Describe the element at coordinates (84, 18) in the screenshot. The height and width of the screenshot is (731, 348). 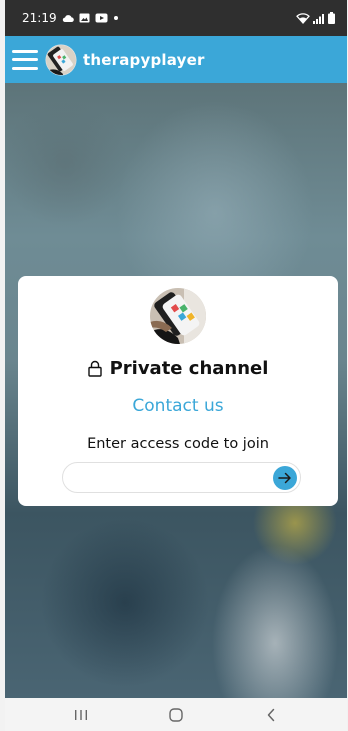
I see `image-icon` at that location.